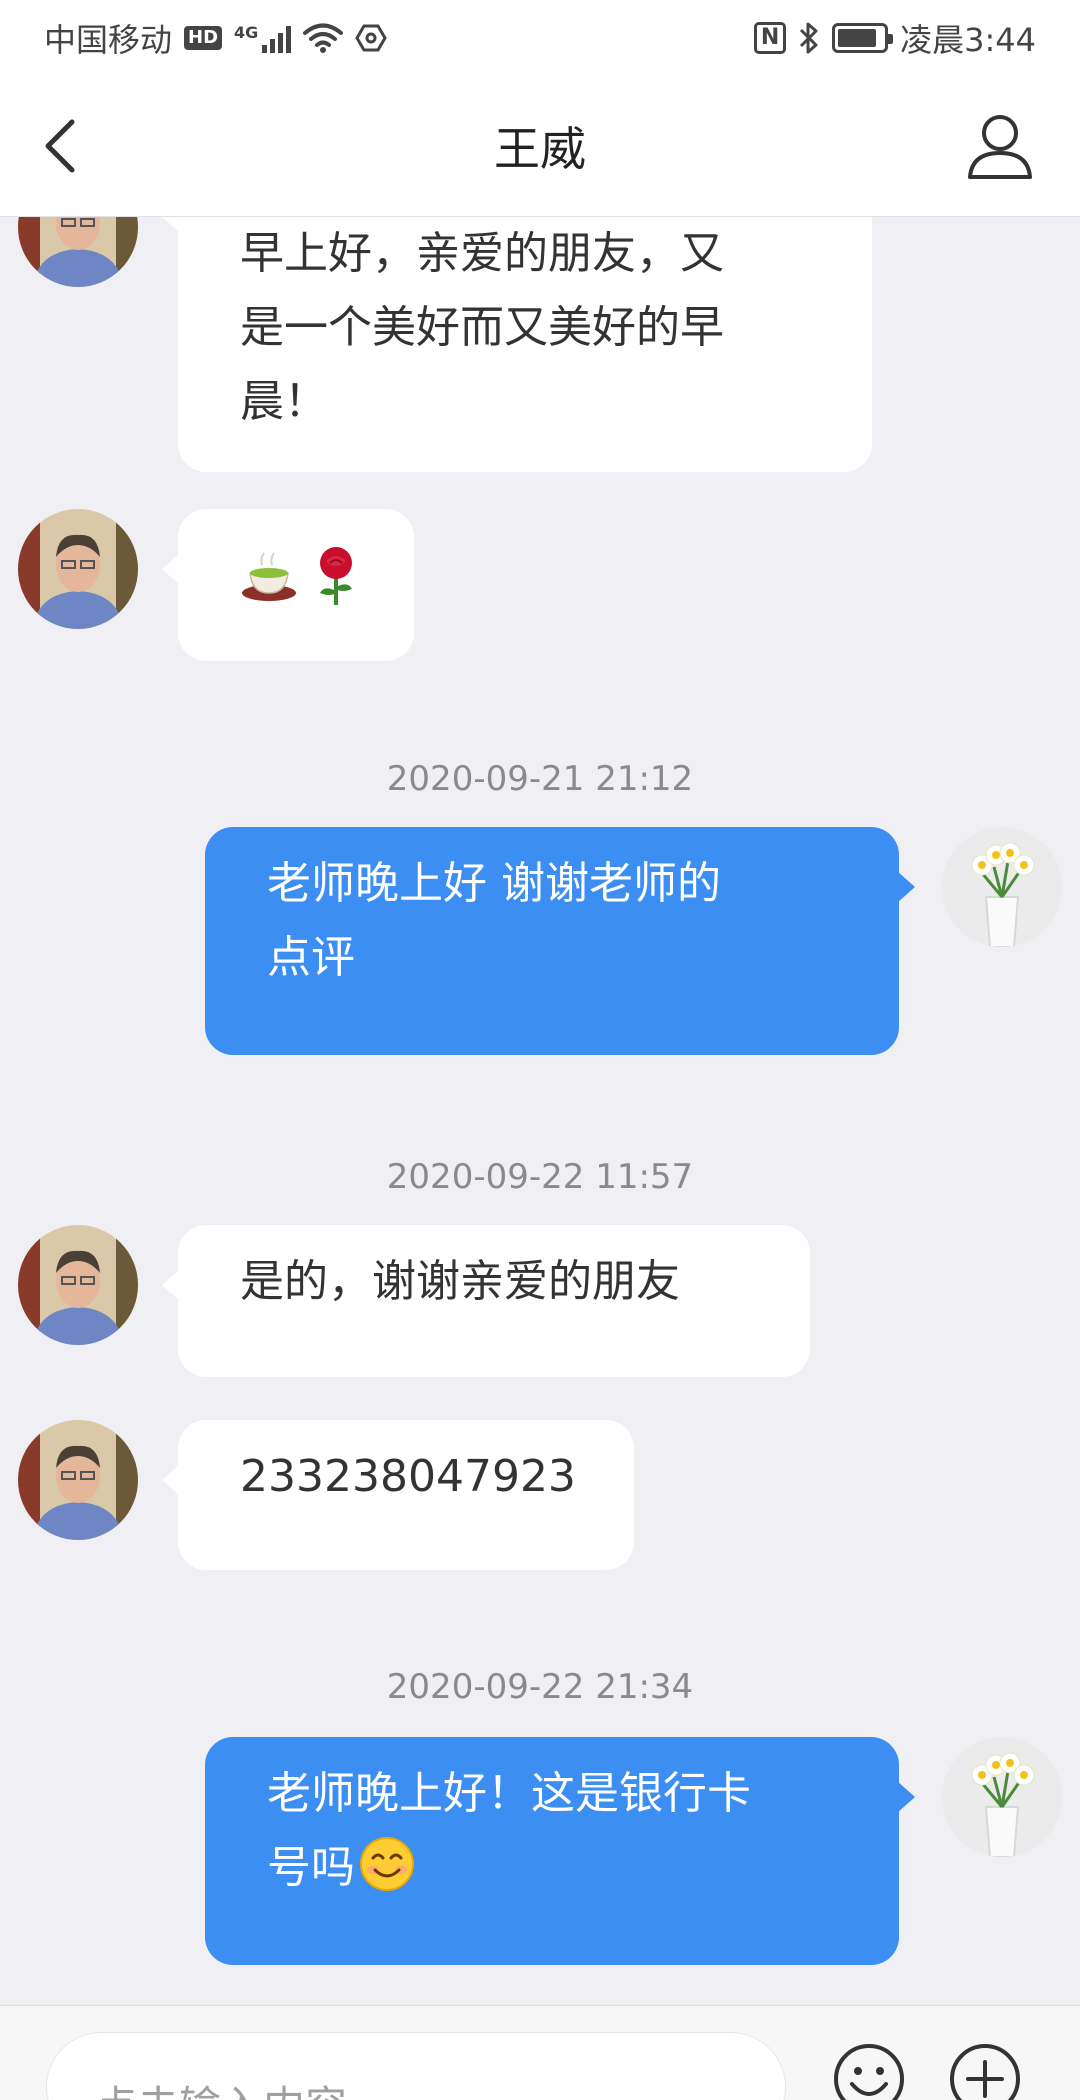  What do you see at coordinates (809, 37) in the screenshot?
I see `bluetooth-icon` at bounding box center [809, 37].